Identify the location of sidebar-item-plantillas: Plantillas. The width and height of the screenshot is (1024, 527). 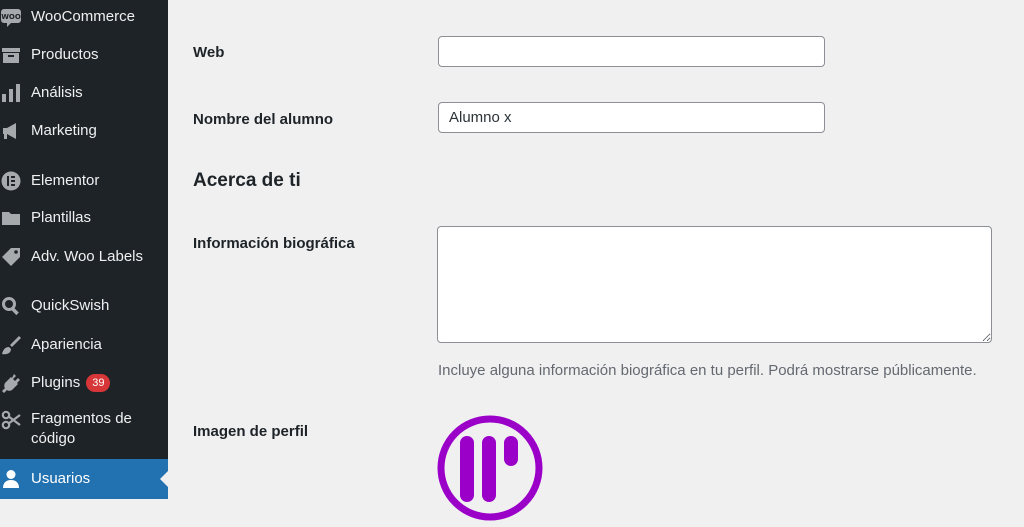
(84, 218).